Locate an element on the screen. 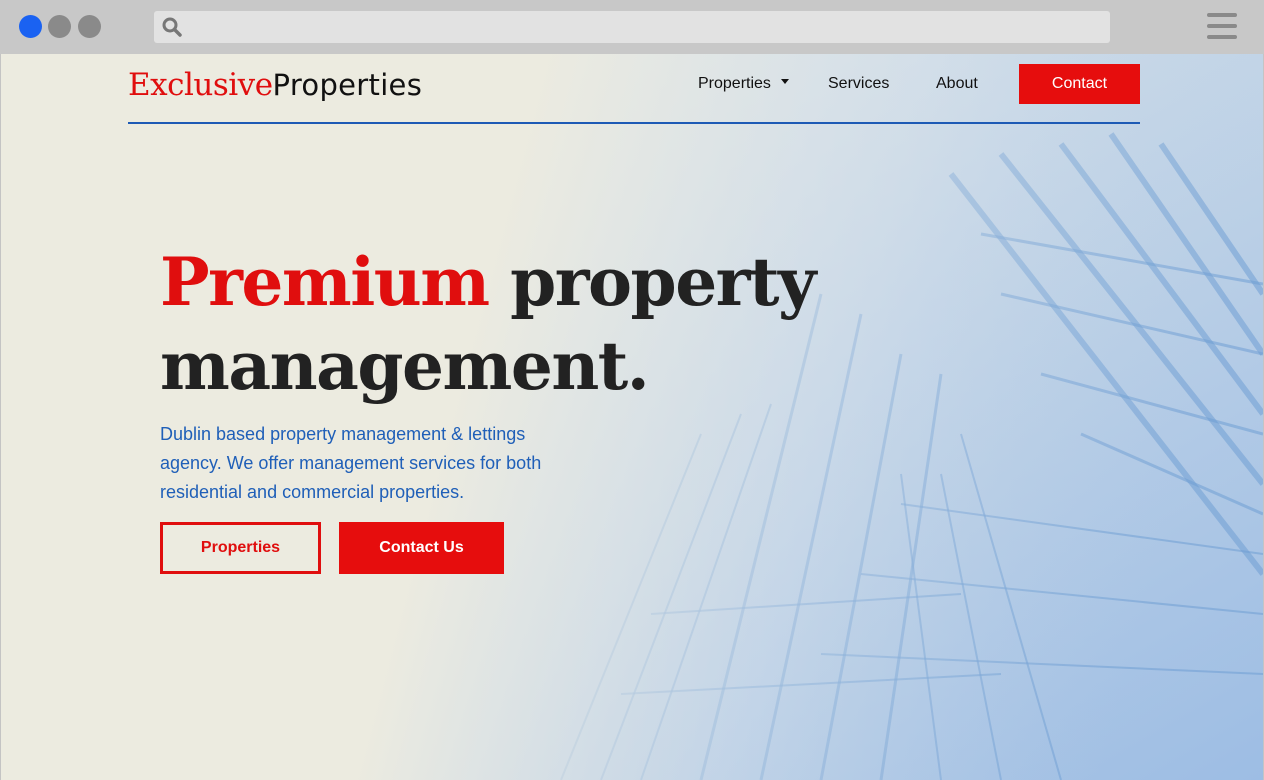  window-maximize-button is located at coordinates (89, 26).